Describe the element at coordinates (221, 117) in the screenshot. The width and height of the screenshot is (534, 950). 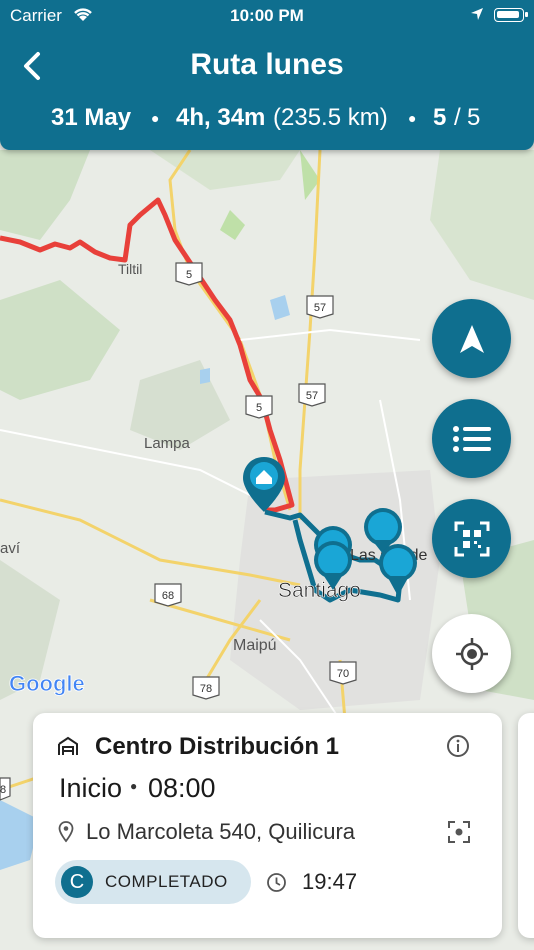
I see `route-duration: 4h, 34m` at that location.